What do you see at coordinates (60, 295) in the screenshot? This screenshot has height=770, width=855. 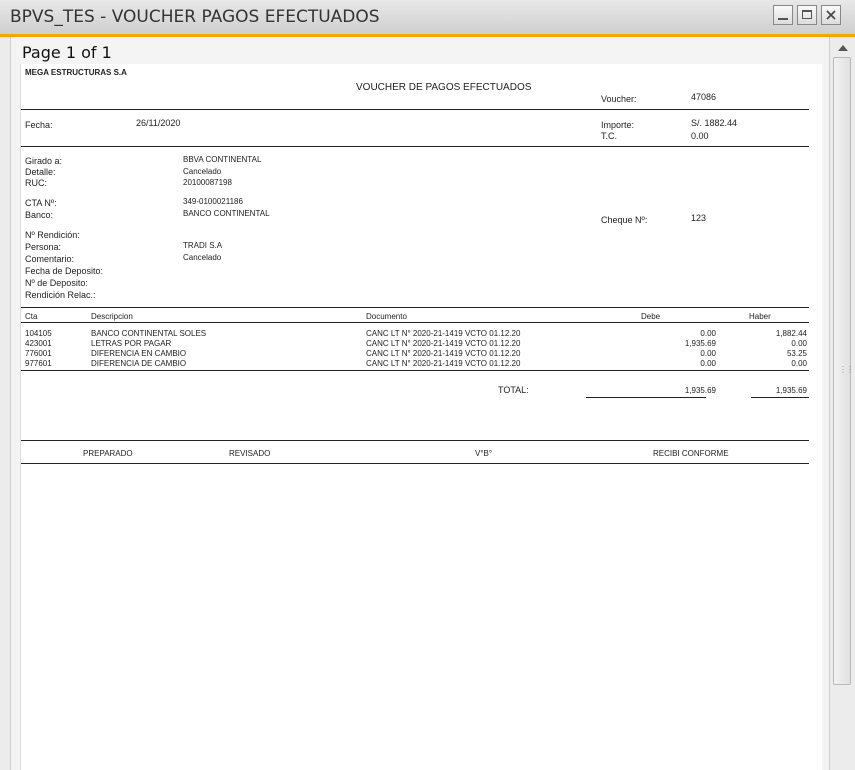 I see `rendicion-relac-label: Rendición Relac.:` at bounding box center [60, 295].